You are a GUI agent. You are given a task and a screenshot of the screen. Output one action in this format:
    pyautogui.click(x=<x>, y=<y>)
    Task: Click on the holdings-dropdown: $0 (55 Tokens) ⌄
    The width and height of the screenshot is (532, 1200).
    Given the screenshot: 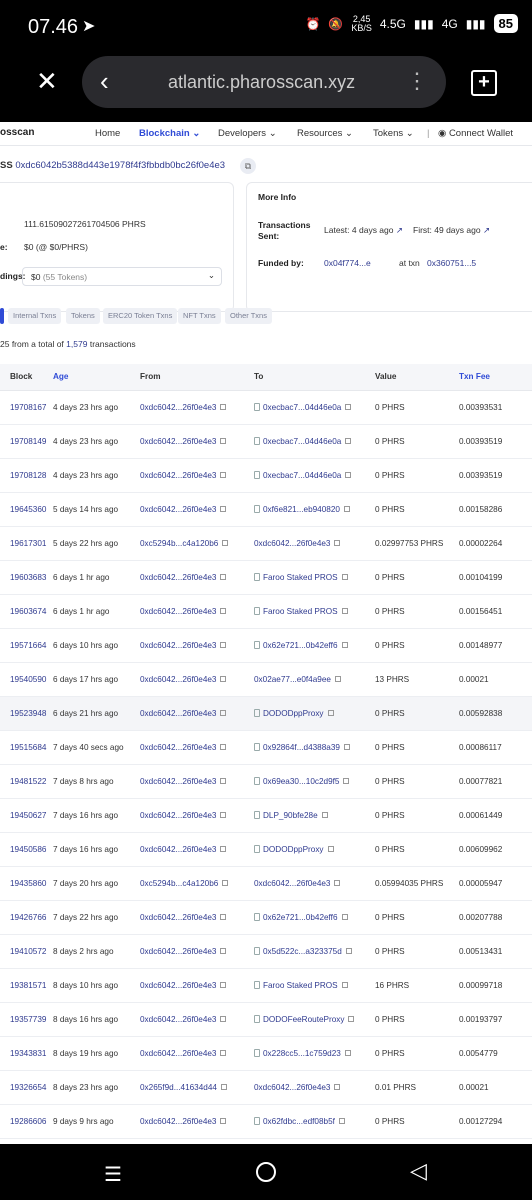 What is the action you would take?
    pyautogui.click(x=122, y=276)
    